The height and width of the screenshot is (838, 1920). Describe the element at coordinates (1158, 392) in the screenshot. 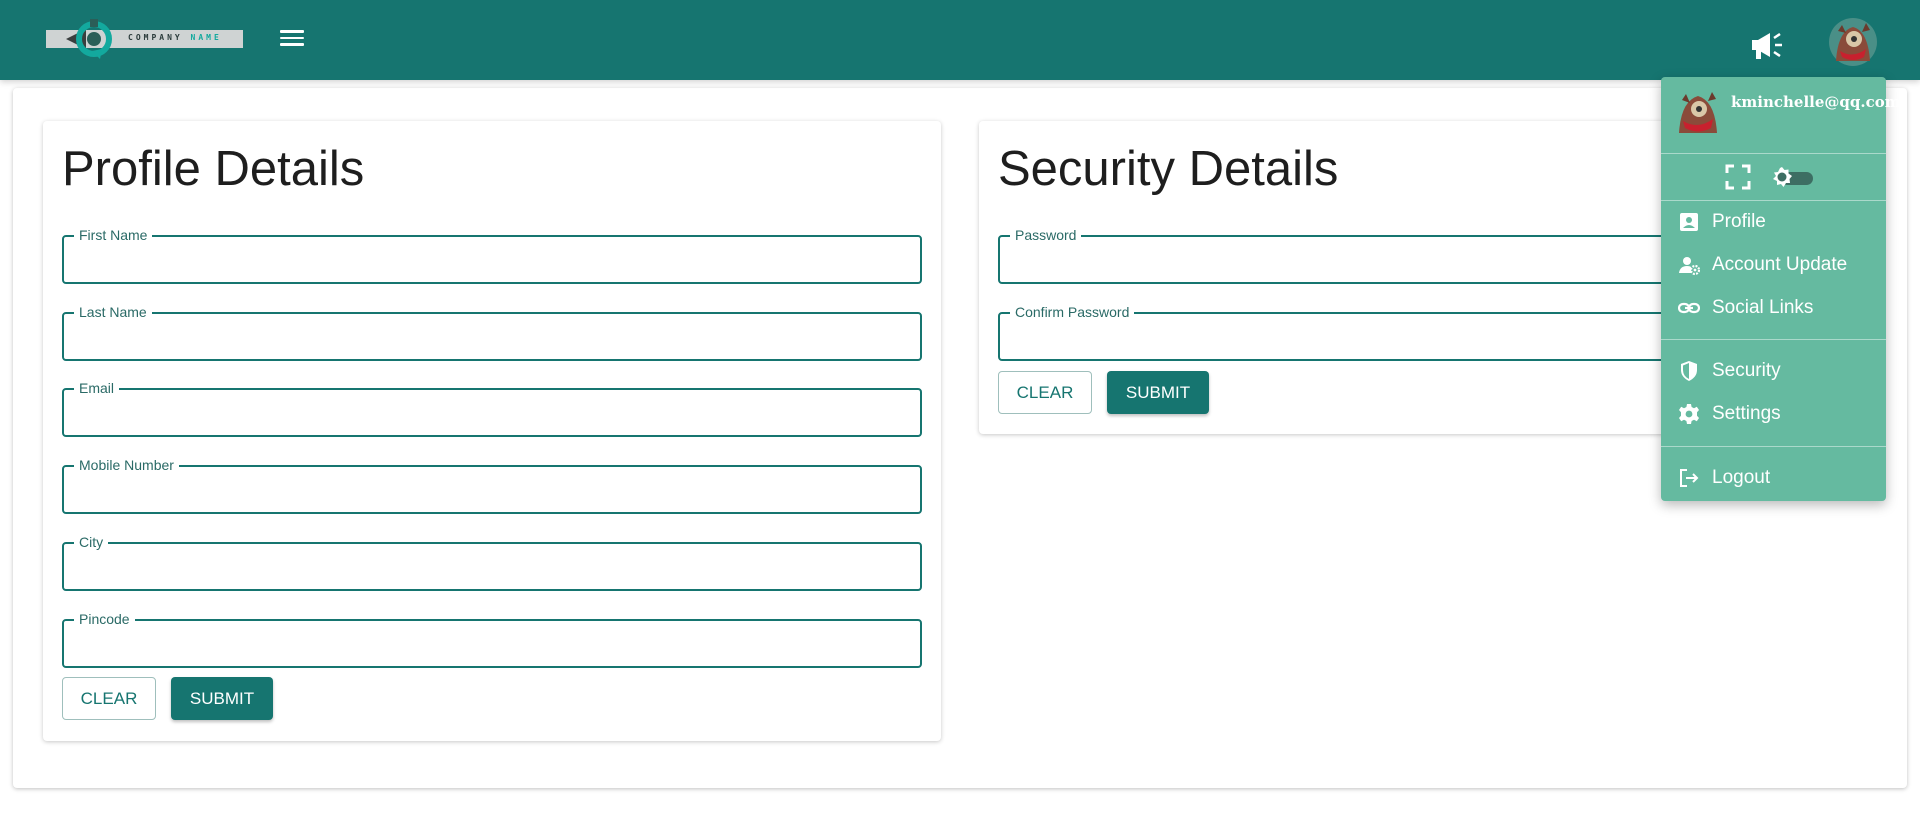

I see `security-submit-button: SUBMIT` at that location.